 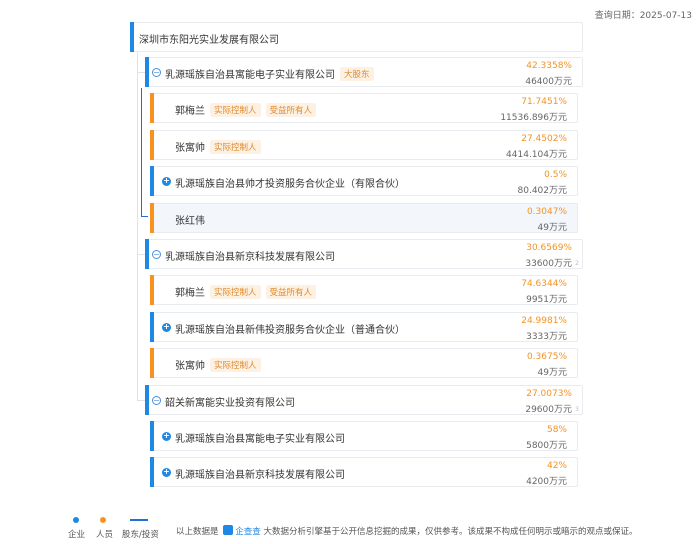 What do you see at coordinates (548, 264) in the screenshot?
I see `subscribed-amount: 33600万元` at bounding box center [548, 264].